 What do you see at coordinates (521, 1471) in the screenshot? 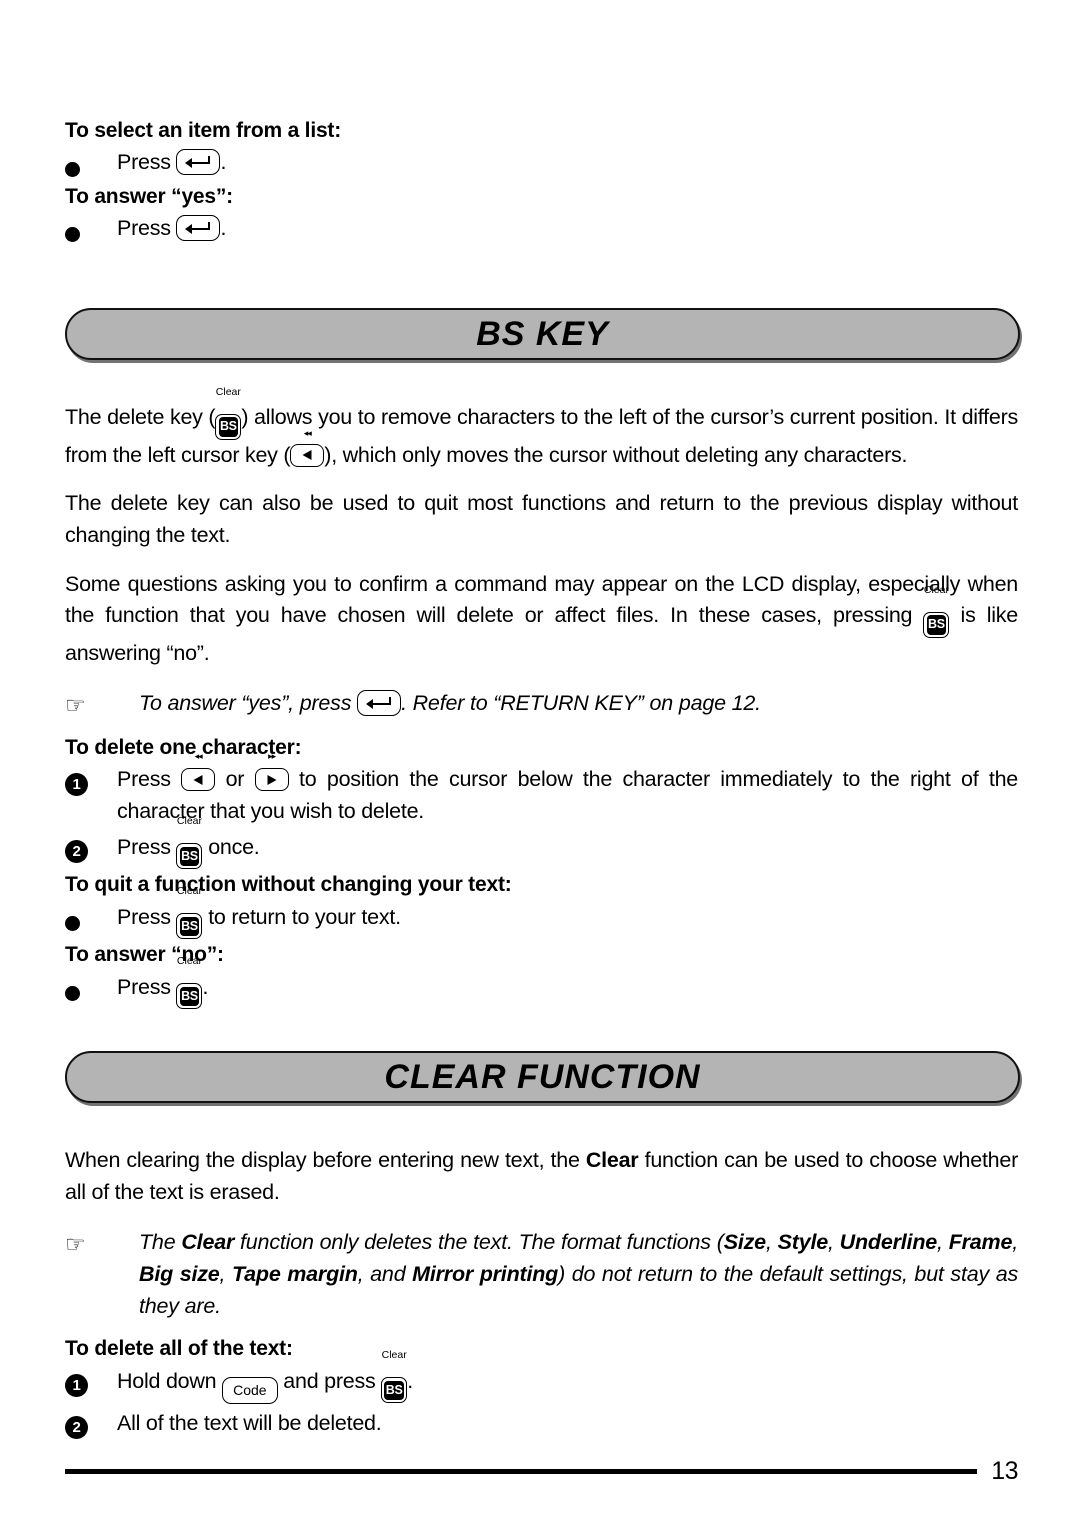
I see `footer-rule` at bounding box center [521, 1471].